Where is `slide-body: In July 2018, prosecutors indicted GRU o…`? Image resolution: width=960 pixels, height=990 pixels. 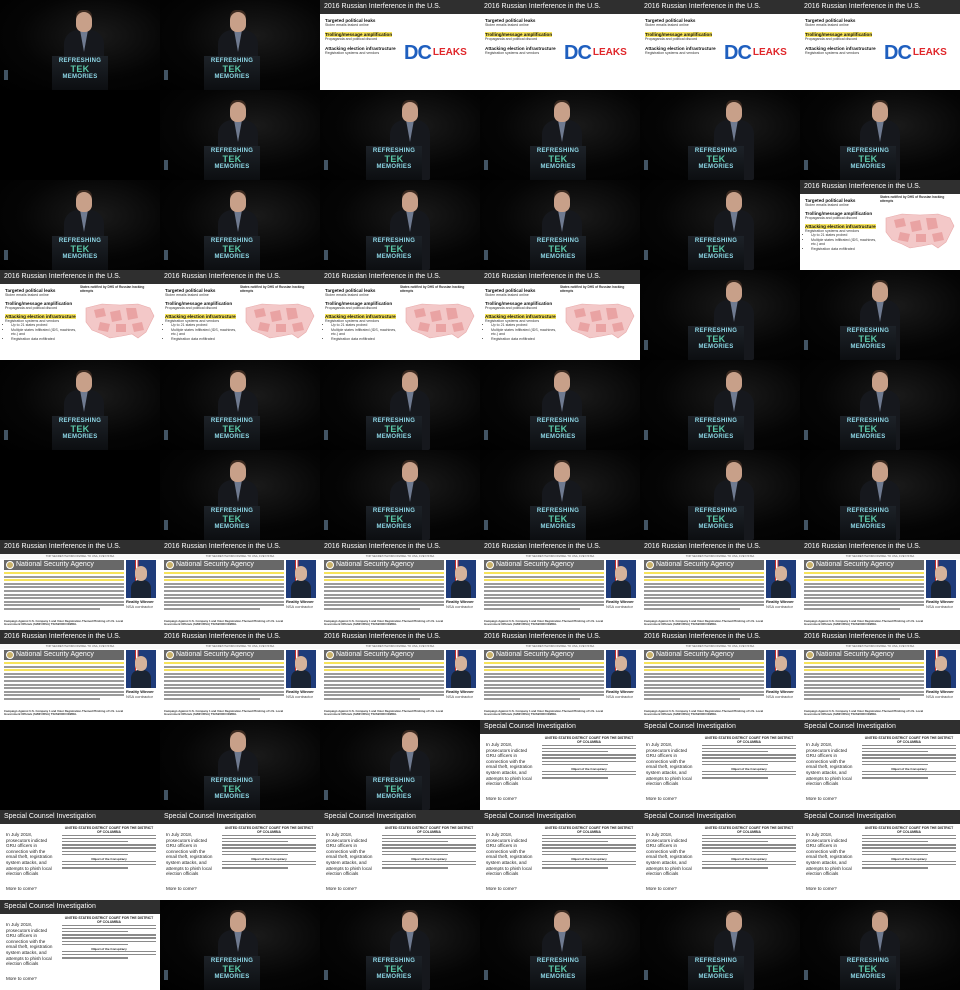
slide-body: In July 2018, prosecutors indicted GRU o… is located at coordinates (509, 854).